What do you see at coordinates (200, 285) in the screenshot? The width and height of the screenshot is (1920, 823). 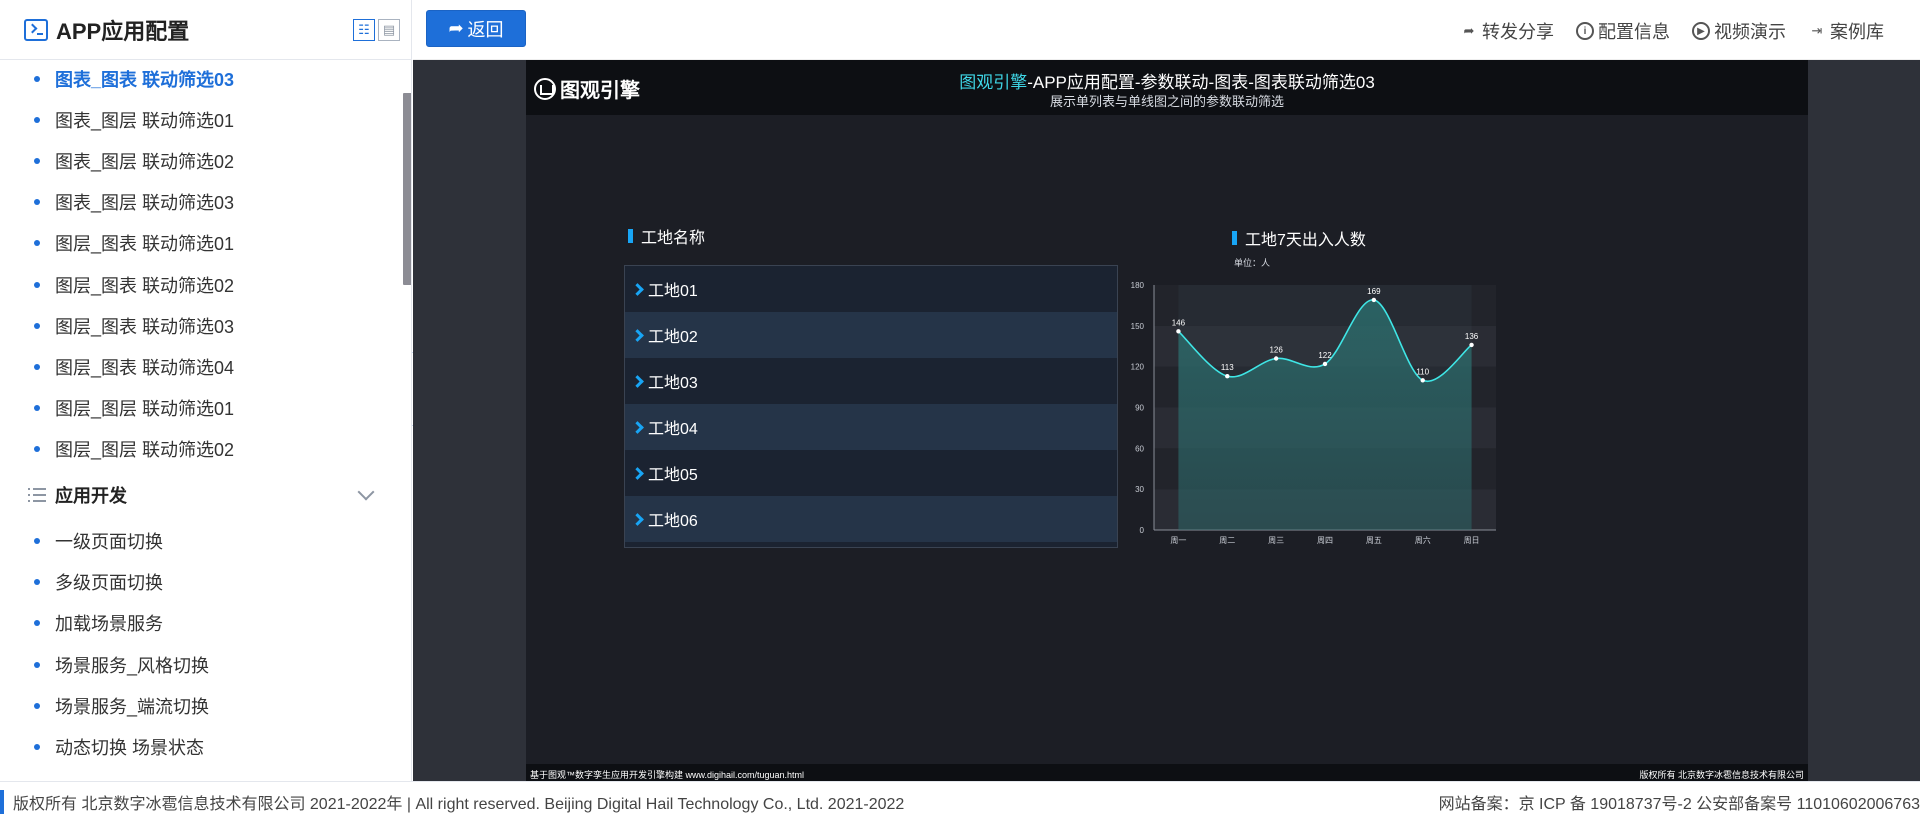 I see `sidebar-item: 图层_图表 联动筛选02` at bounding box center [200, 285].